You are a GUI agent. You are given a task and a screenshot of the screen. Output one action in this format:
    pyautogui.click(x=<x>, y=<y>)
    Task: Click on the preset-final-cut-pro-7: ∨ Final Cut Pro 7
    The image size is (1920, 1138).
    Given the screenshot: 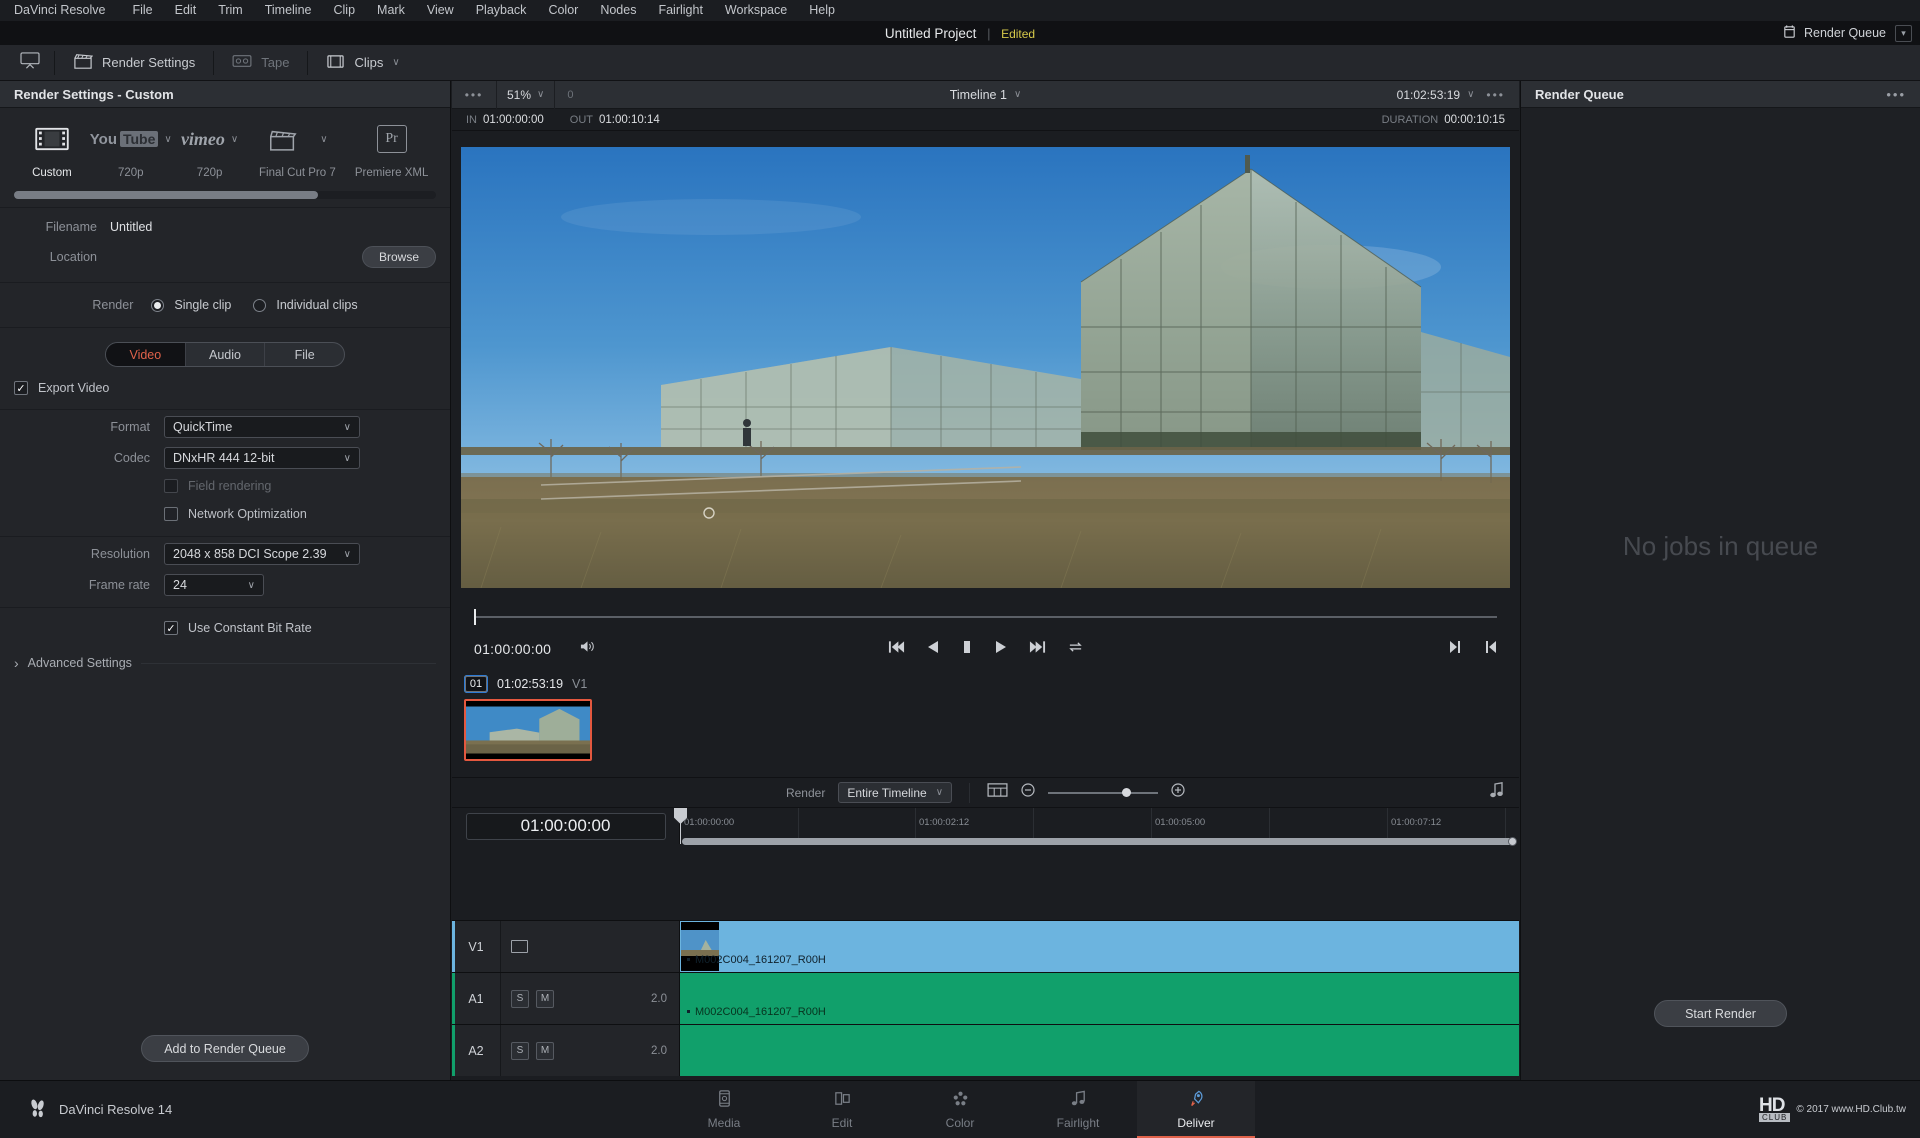 What is the action you would take?
    pyautogui.click(x=297, y=148)
    